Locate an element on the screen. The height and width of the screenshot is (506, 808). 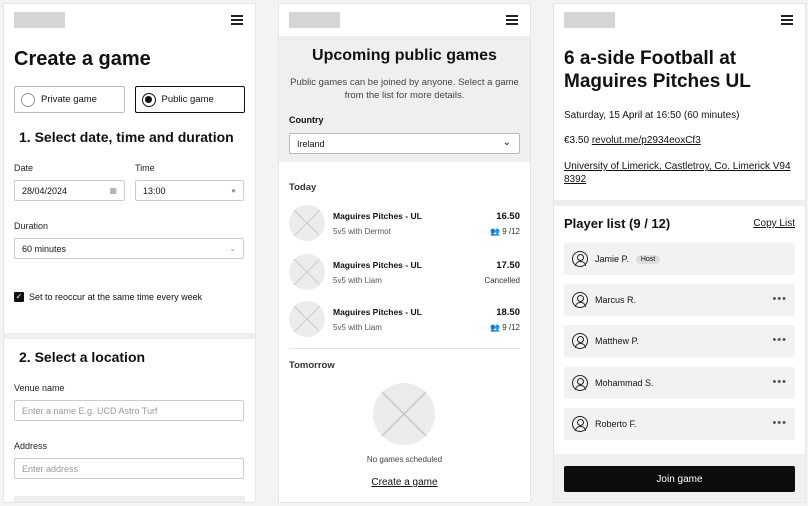
game-time: 16.50 is located at coordinates (508, 216).